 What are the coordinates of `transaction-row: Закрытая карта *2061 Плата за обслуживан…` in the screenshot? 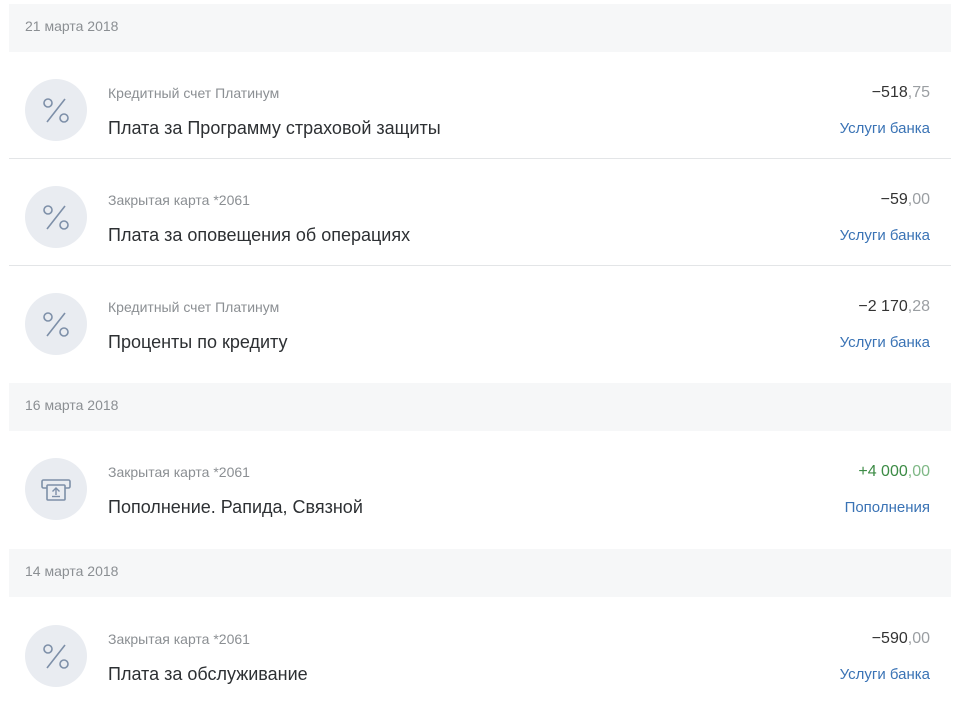 It's located at (480, 651).